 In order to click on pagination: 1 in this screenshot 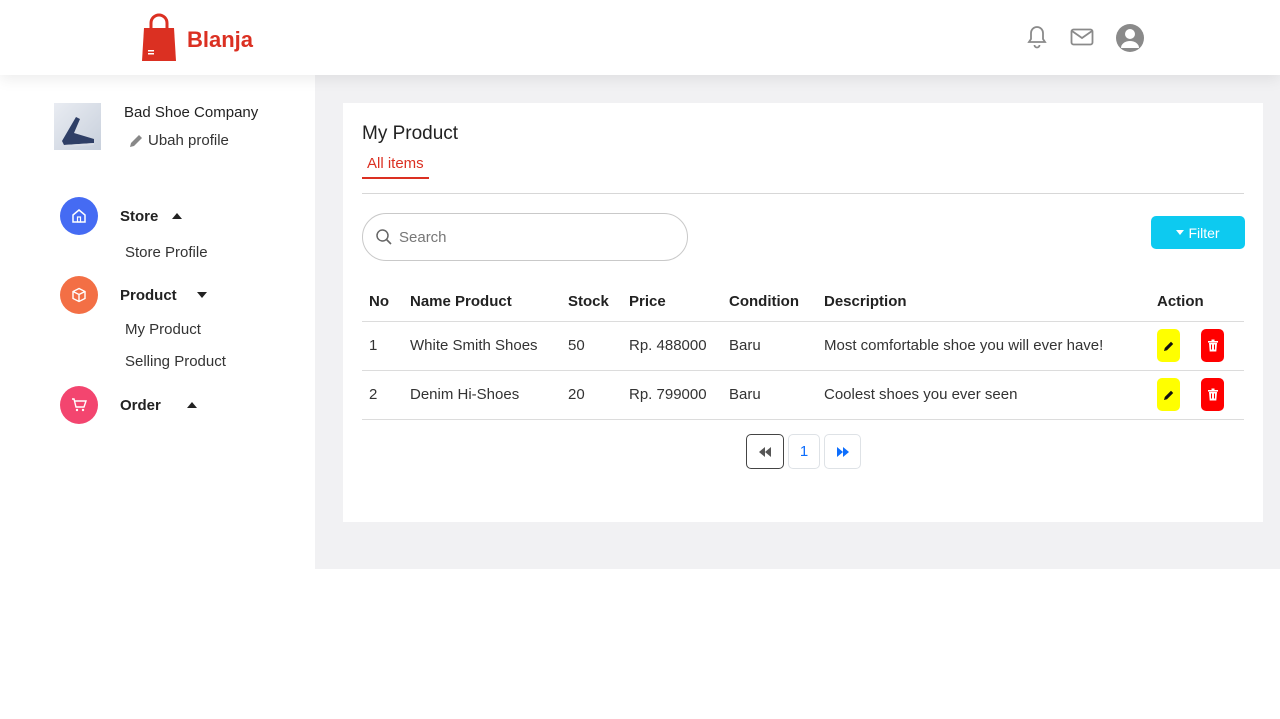, I will do `click(803, 451)`.